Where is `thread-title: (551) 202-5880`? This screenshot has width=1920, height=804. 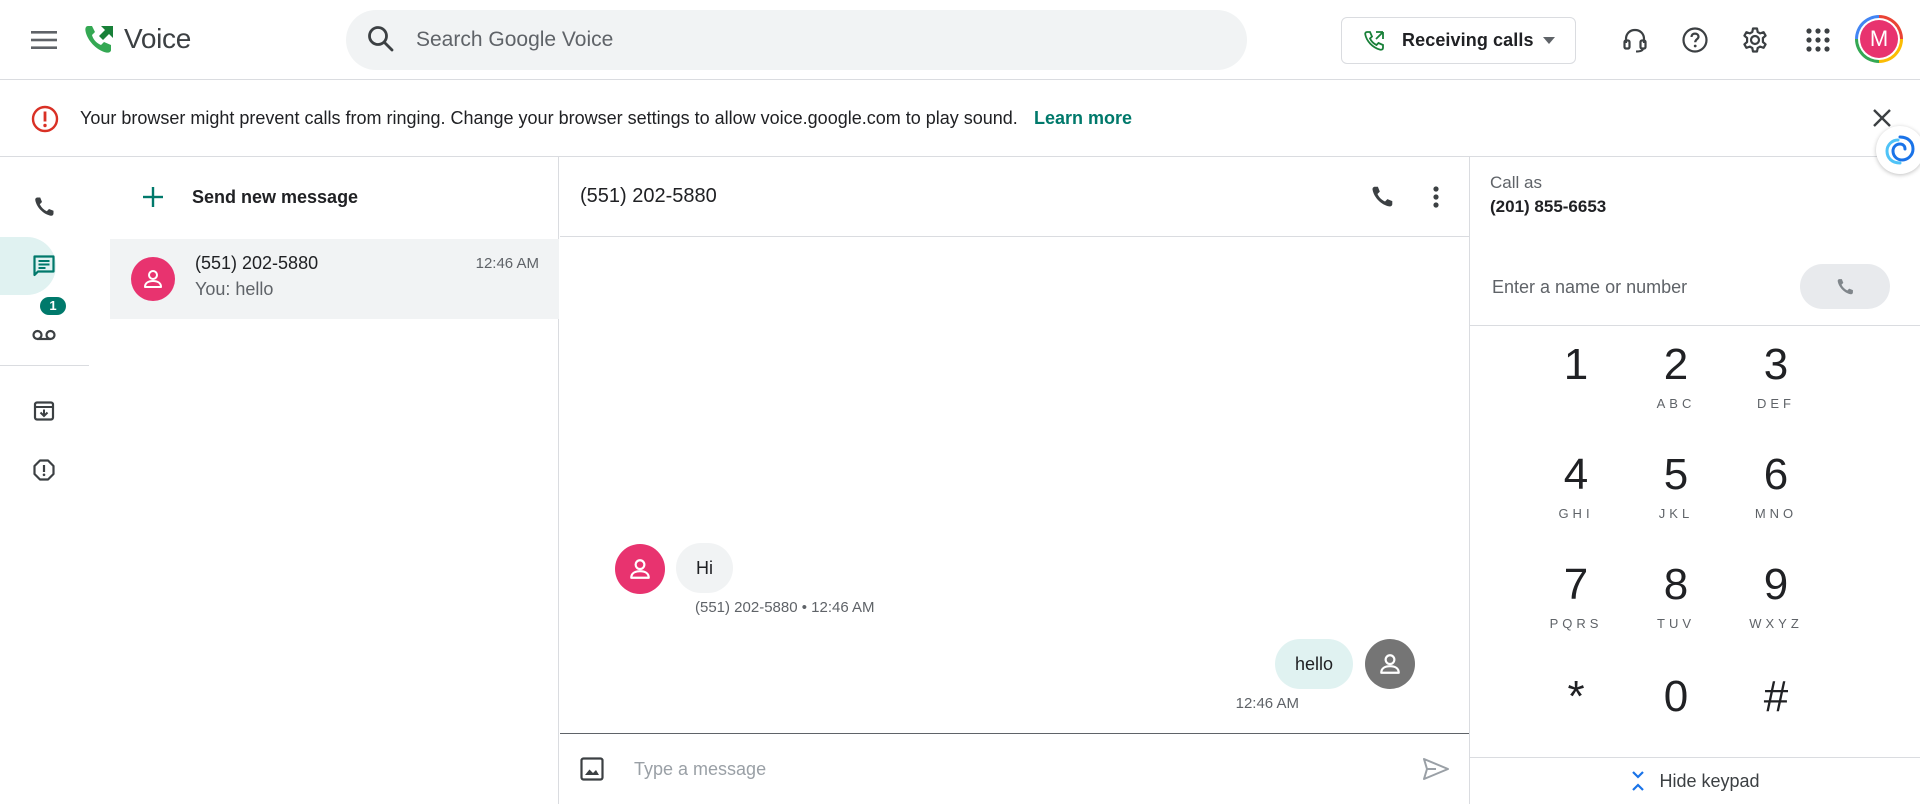 thread-title: (551) 202-5880 is located at coordinates (648, 196).